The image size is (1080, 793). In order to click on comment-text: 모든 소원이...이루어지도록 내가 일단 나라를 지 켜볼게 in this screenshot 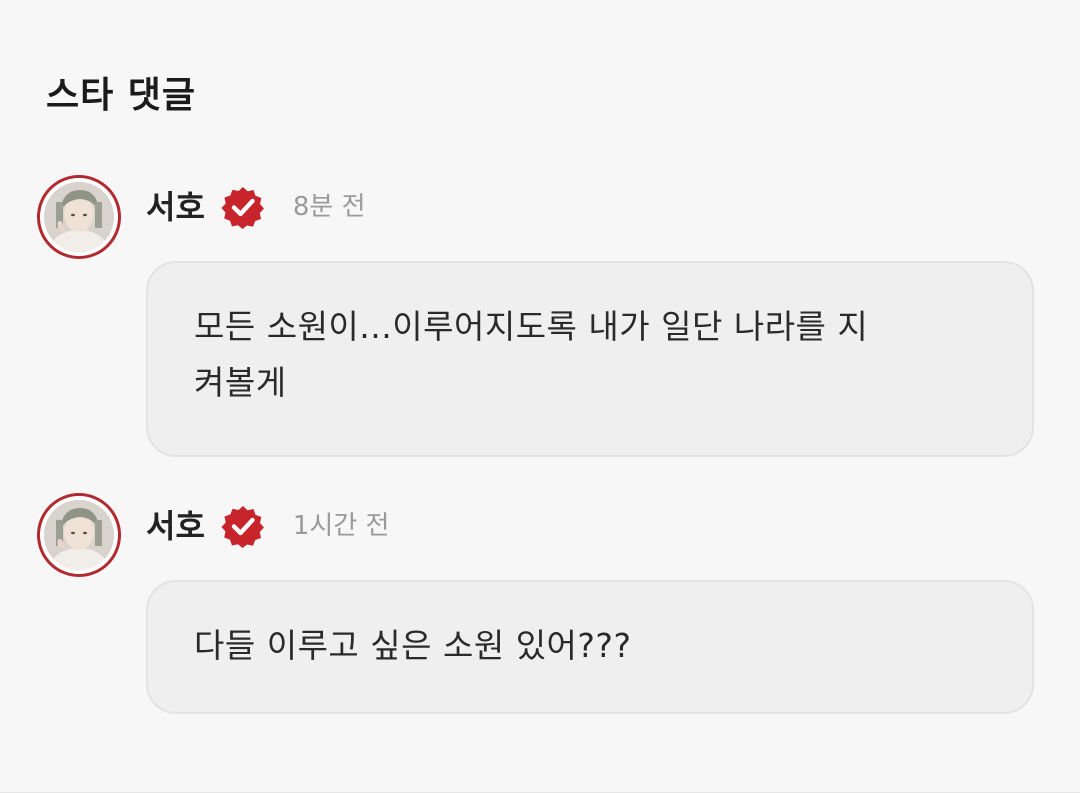, I will do `click(531, 354)`.